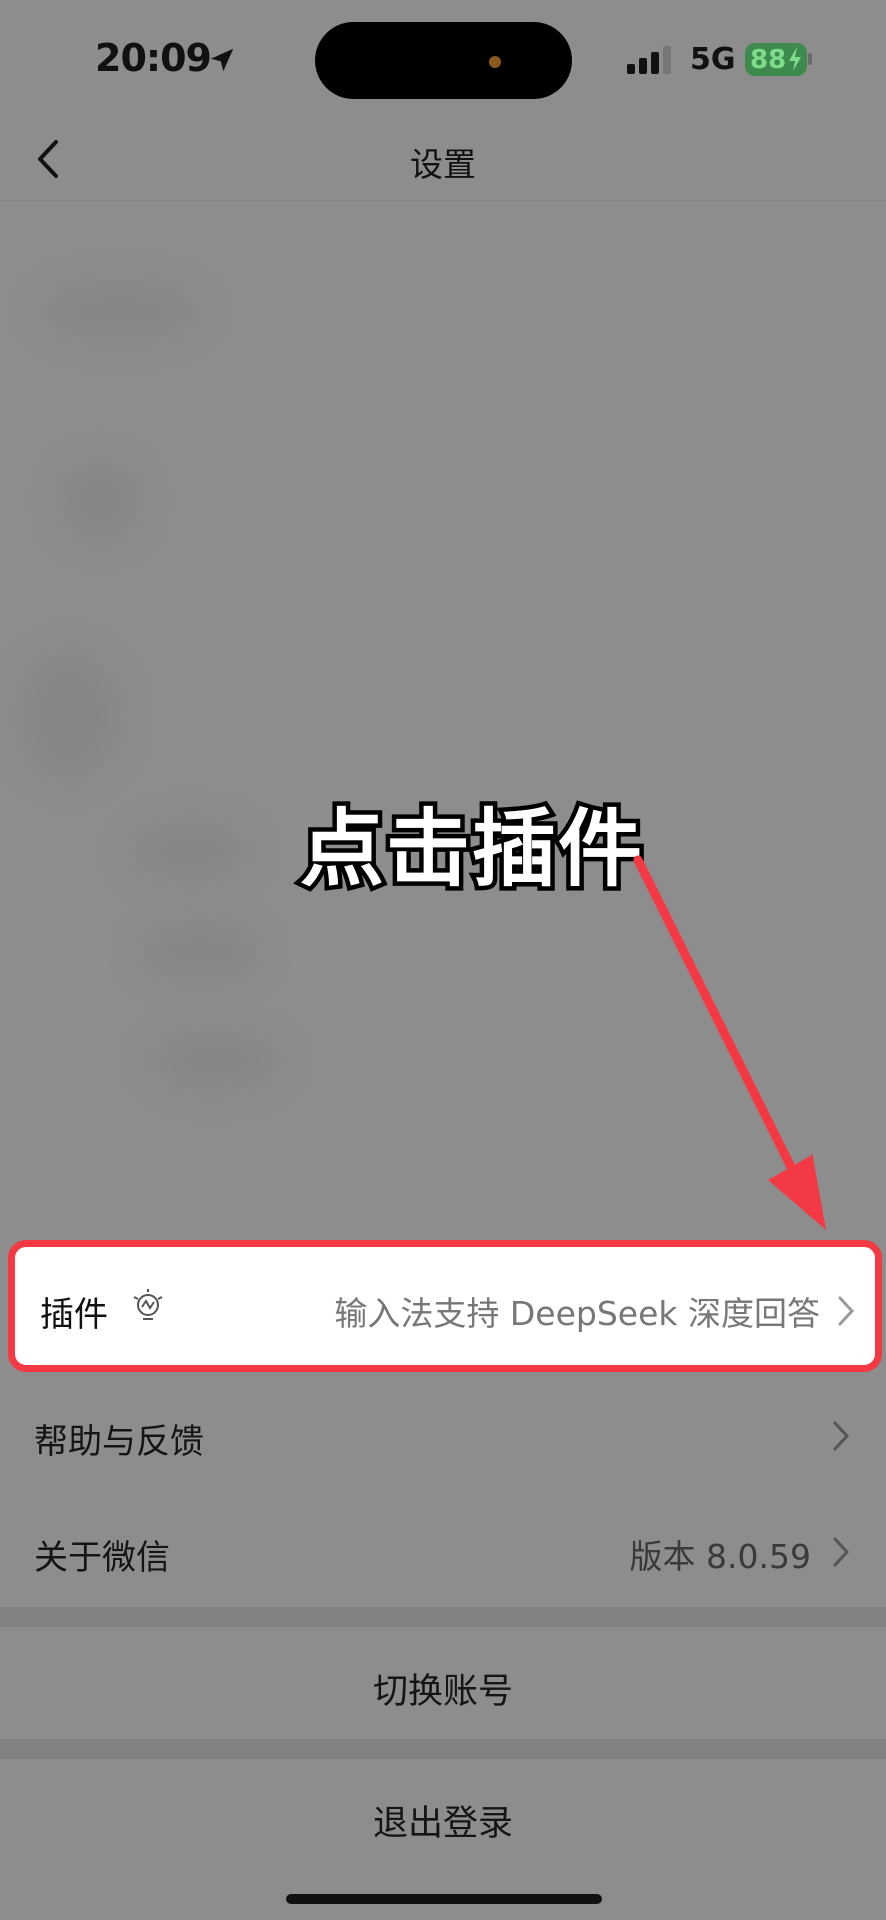 This screenshot has width=886, height=1920. I want to click on network-type: 5G, so click(713, 59).